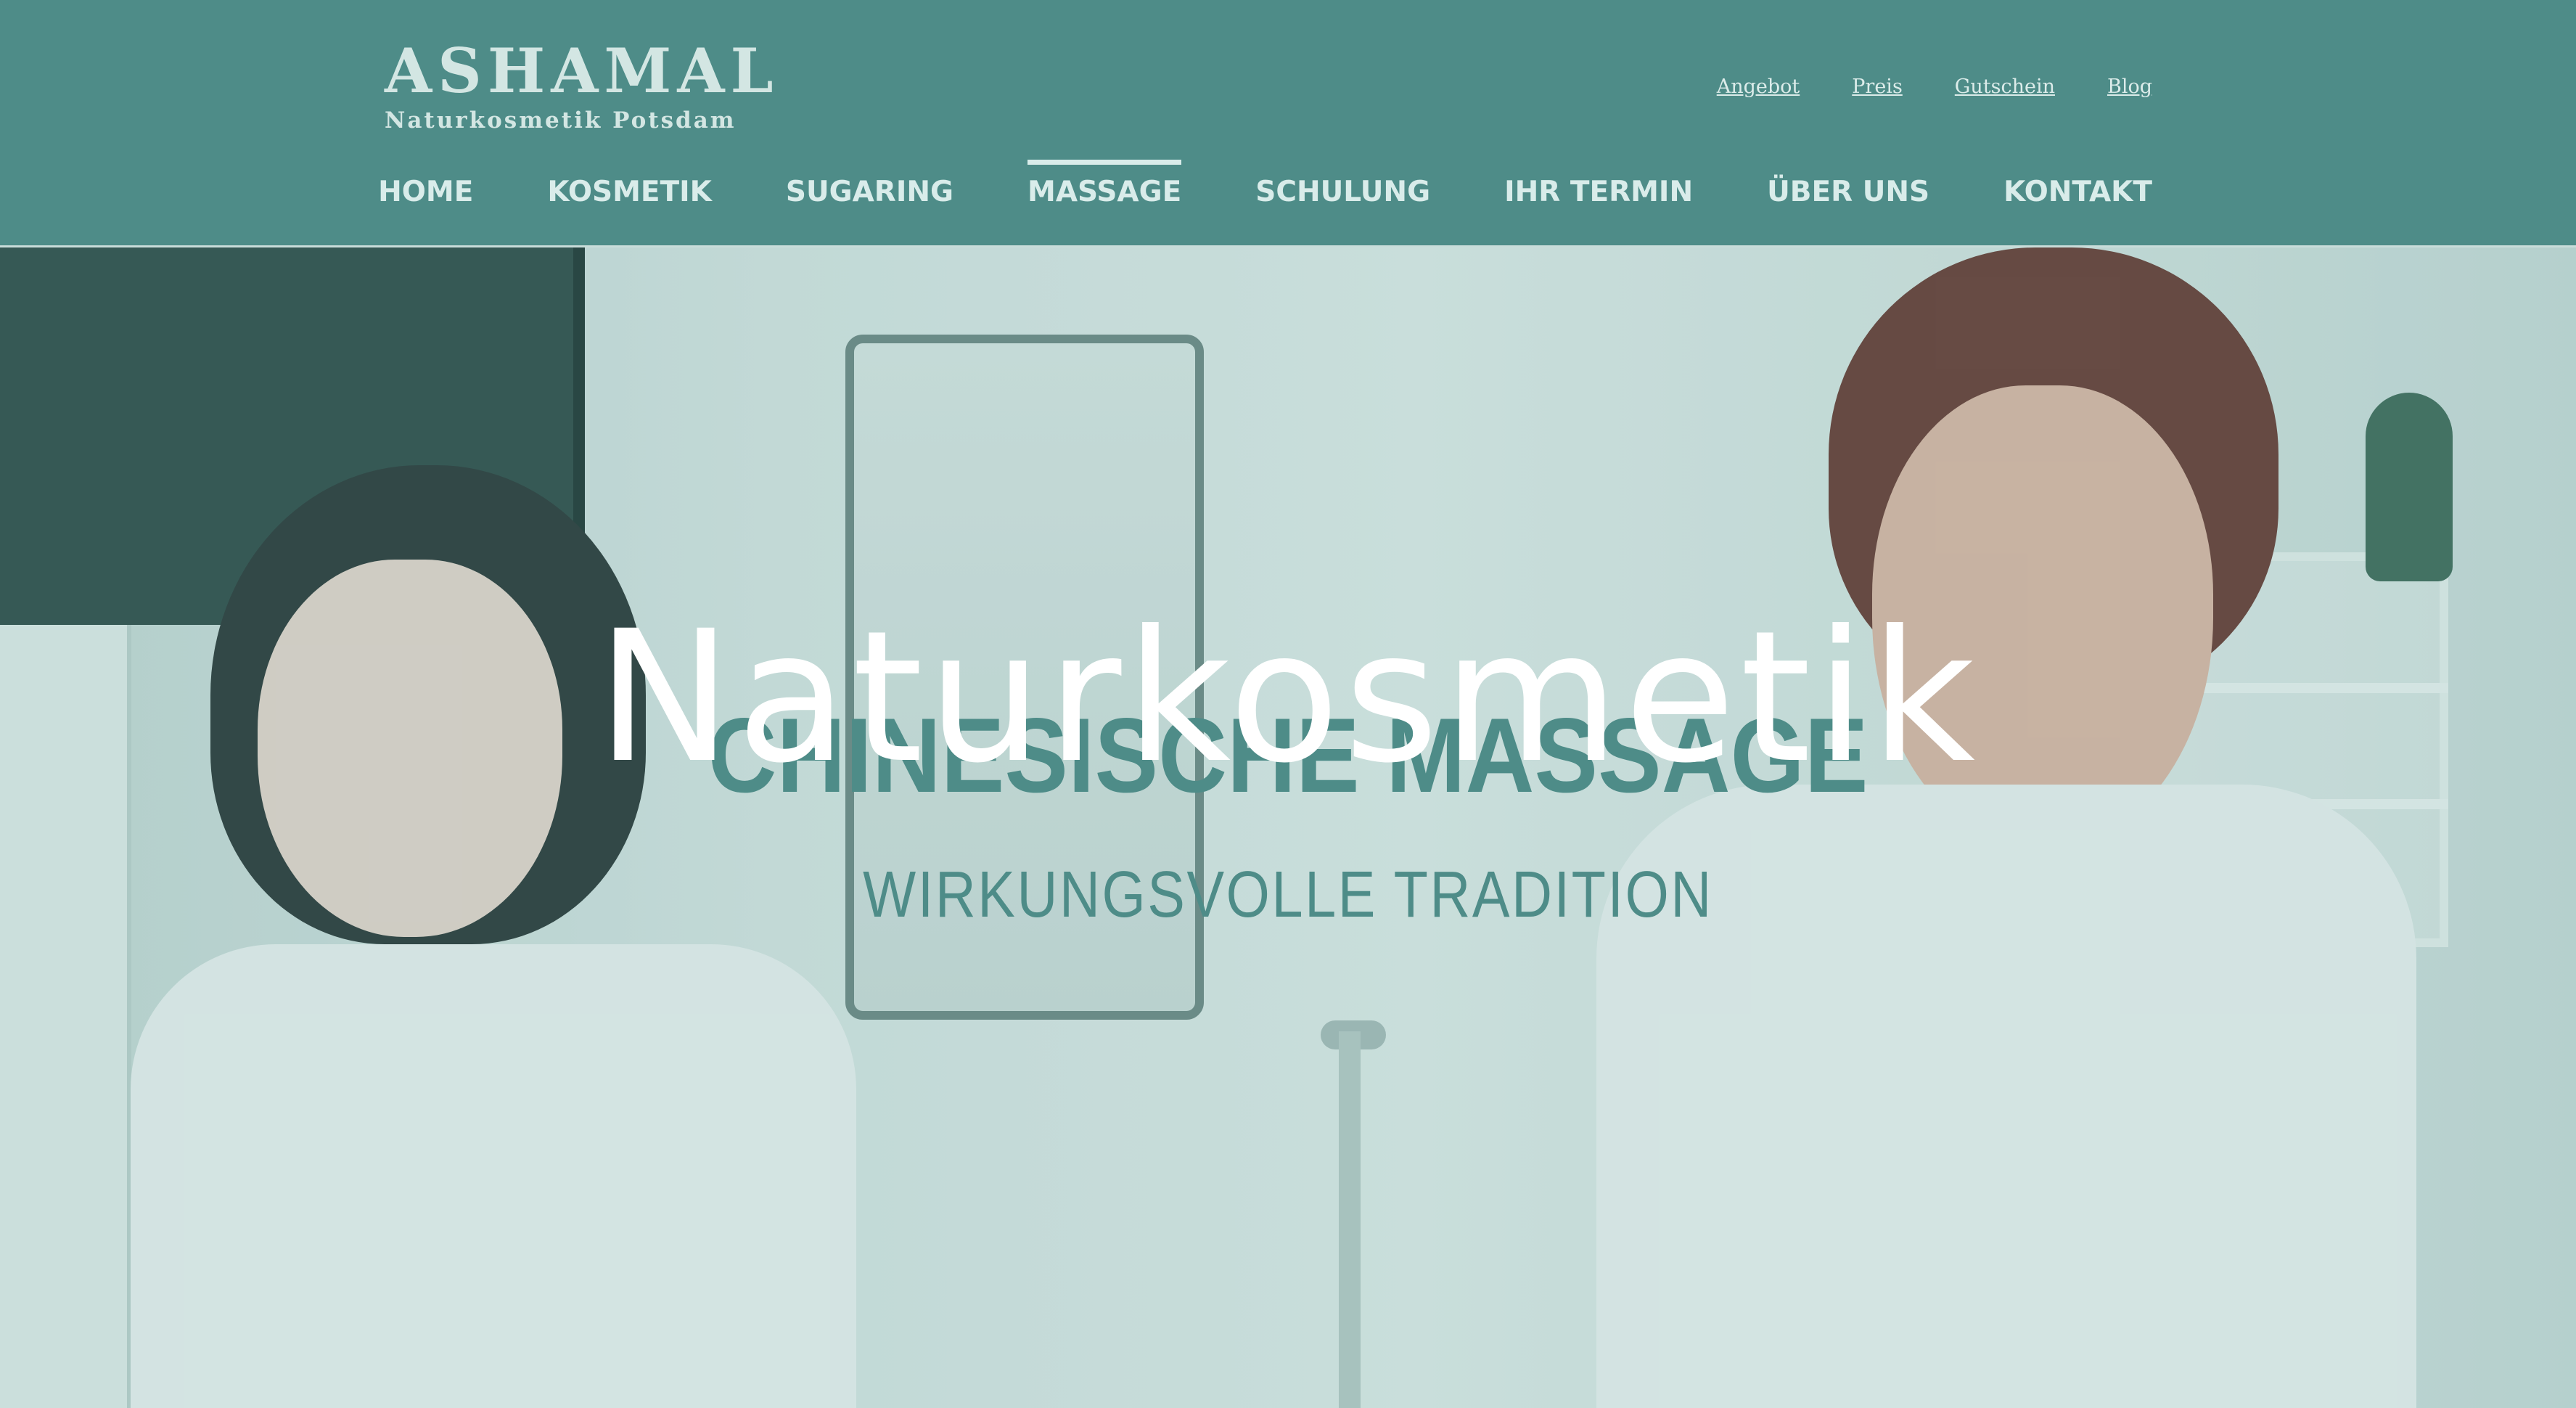 Image resolution: width=2576 pixels, height=1408 pixels. I want to click on nav-item-sugaring: SUGARING, so click(869, 192).